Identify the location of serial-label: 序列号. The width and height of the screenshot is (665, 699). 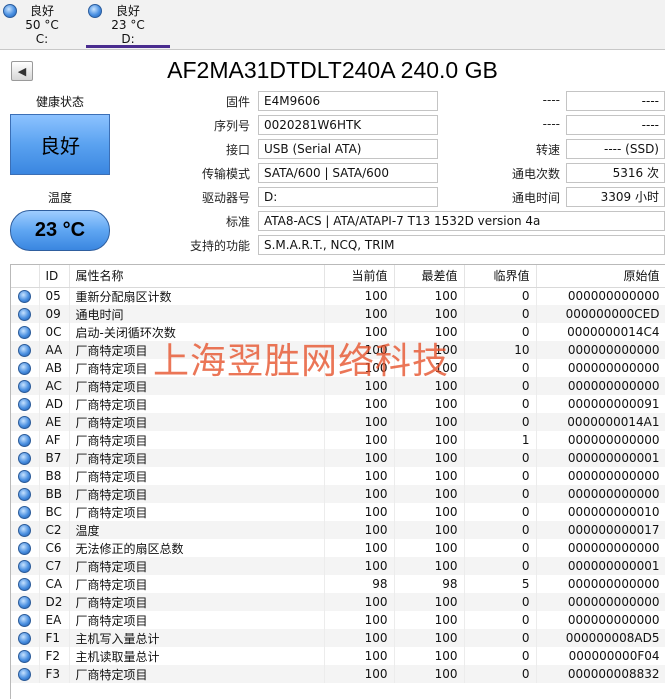
(231, 126).